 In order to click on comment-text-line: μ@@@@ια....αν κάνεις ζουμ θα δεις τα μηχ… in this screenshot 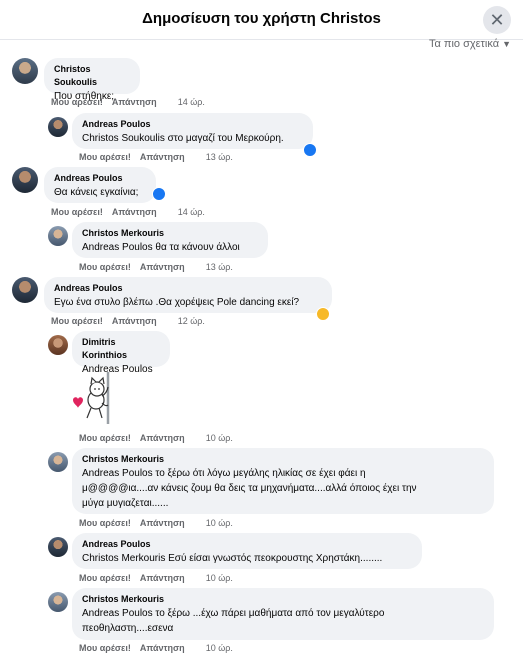, I will do `click(249, 488)`.